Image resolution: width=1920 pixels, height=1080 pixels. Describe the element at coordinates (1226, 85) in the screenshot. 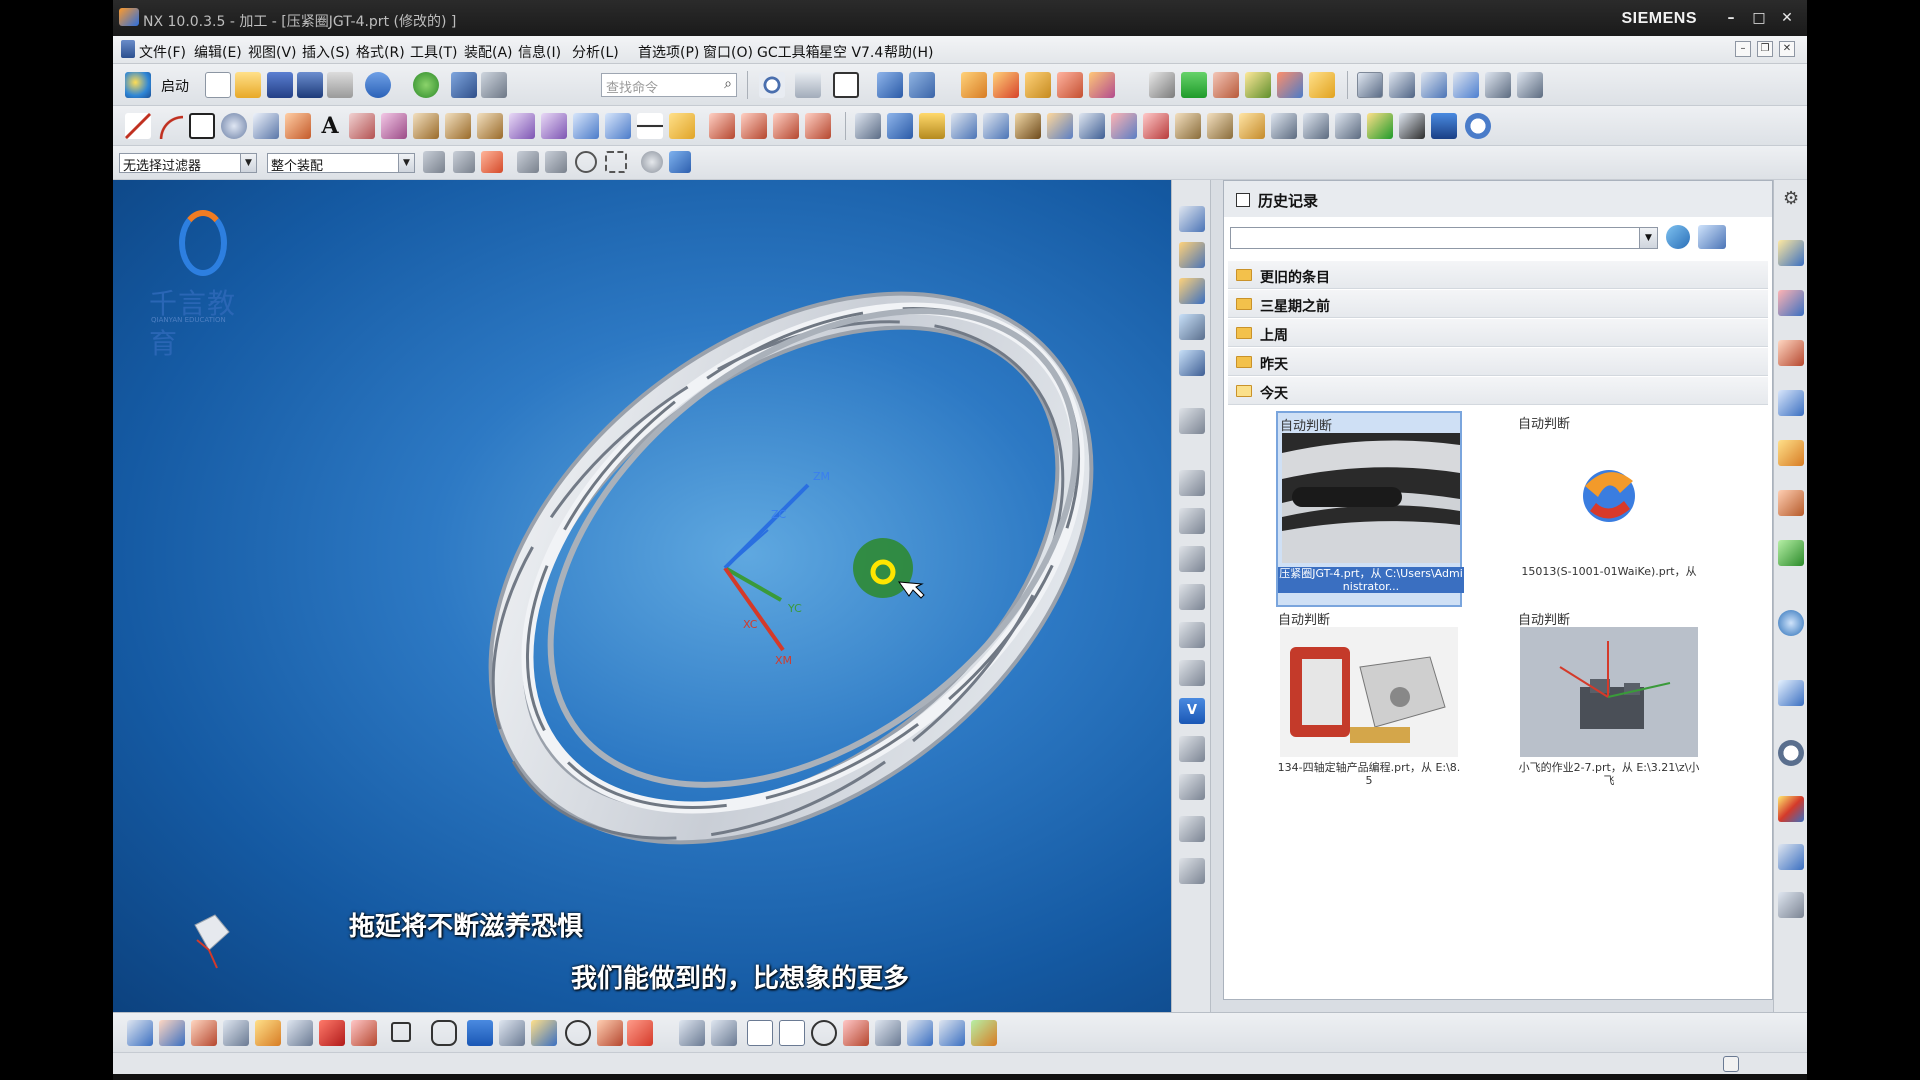

I see `replay-icon` at that location.